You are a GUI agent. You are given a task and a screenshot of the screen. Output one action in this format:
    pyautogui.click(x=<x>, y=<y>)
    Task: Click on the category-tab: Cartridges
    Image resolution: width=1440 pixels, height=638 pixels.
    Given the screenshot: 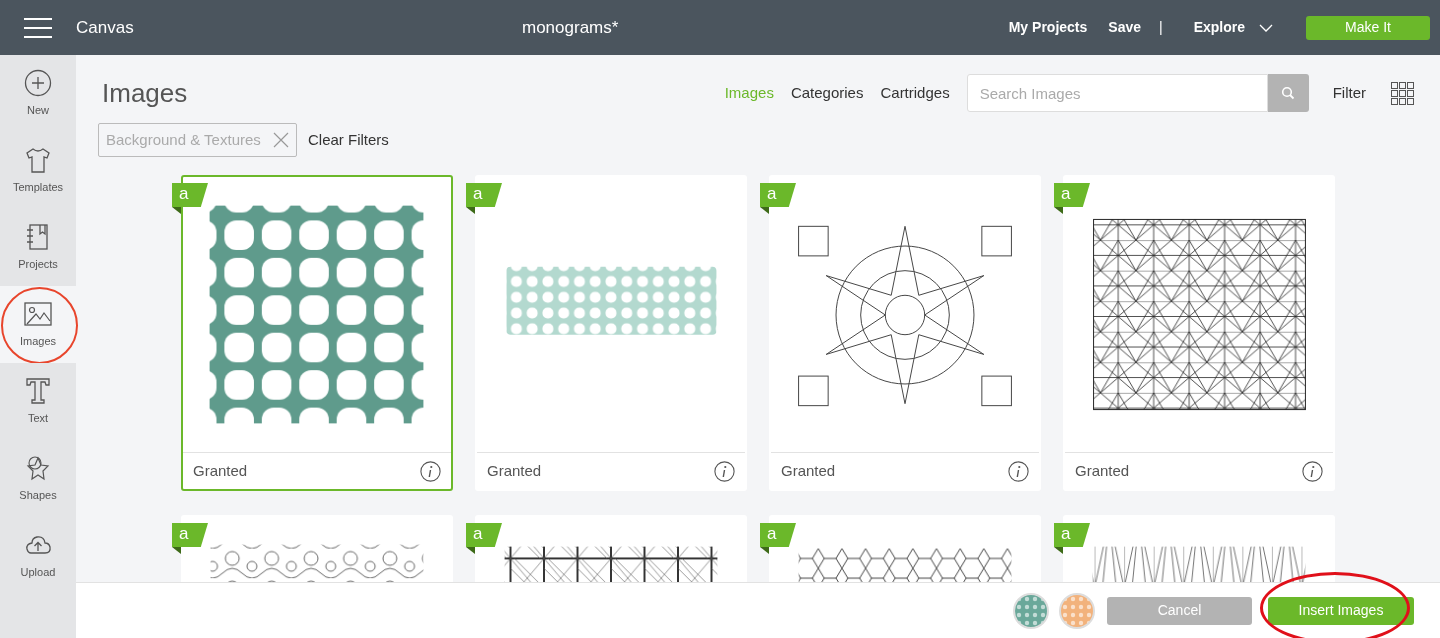 What is the action you would take?
    pyautogui.click(x=915, y=93)
    